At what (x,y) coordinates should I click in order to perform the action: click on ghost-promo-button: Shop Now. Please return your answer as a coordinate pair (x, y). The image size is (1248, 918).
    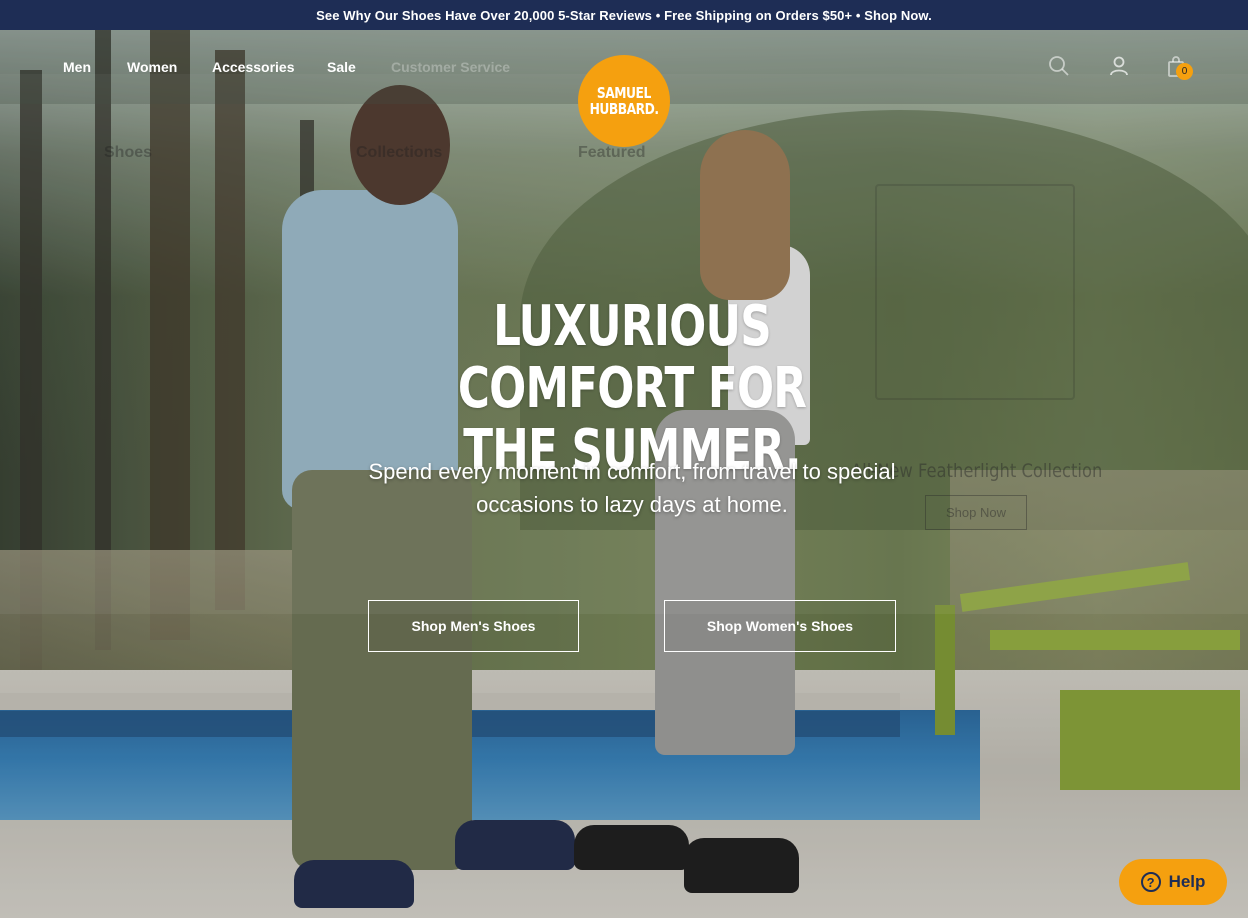
    Looking at the image, I should click on (976, 512).